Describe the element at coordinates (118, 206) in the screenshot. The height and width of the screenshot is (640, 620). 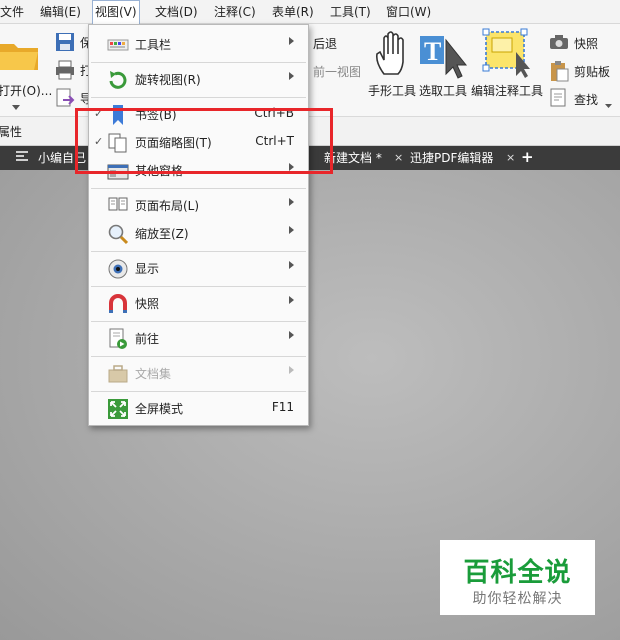
I see `page-layout-icon` at that location.